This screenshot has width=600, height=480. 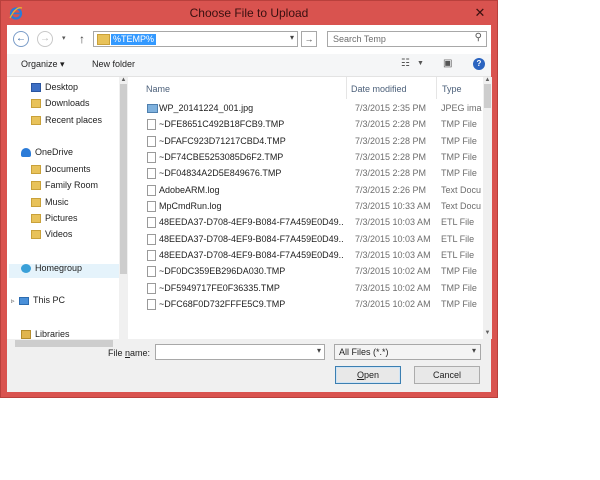 What do you see at coordinates (420, 63) in the screenshot?
I see `view-options-chevron-icon: ▼` at bounding box center [420, 63].